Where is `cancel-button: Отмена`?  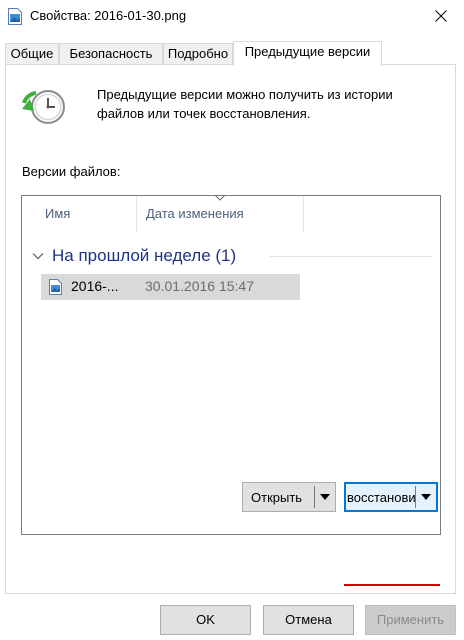
cancel-button: Отмена is located at coordinates (308, 620).